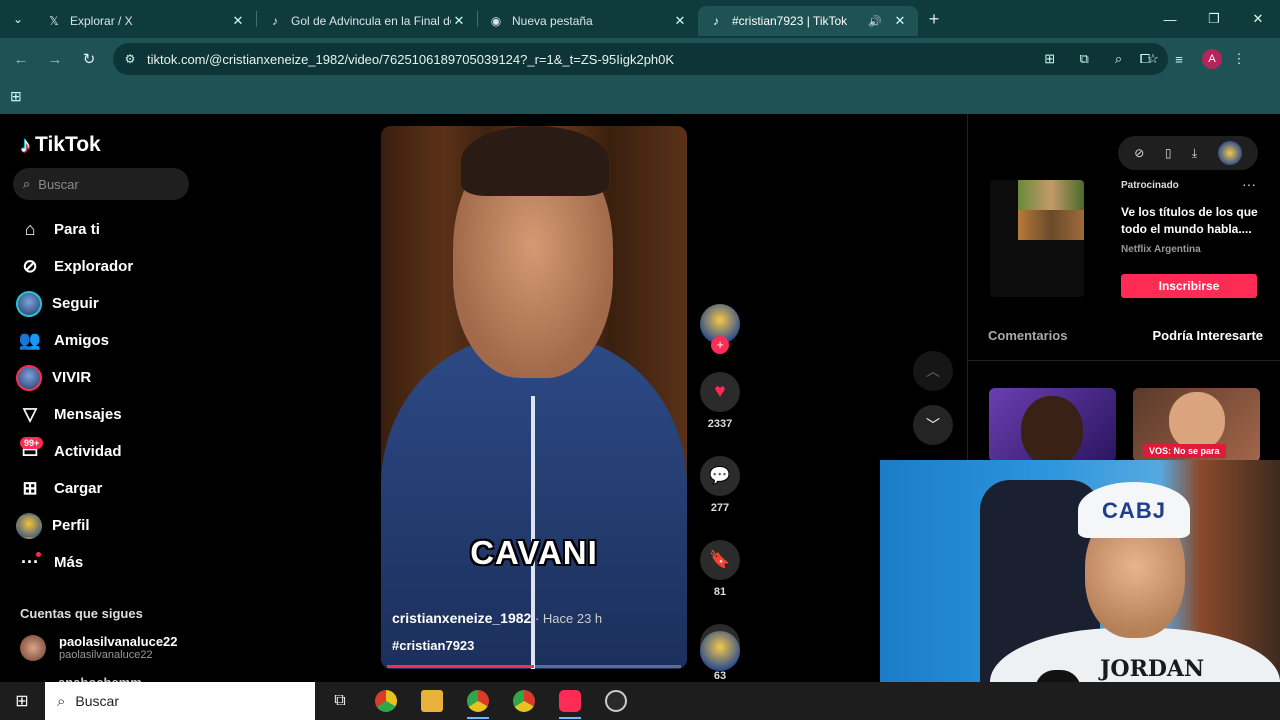 The image size is (1280, 720). What do you see at coordinates (720, 392) in the screenshot?
I see `heart-icon: ♥` at bounding box center [720, 392].